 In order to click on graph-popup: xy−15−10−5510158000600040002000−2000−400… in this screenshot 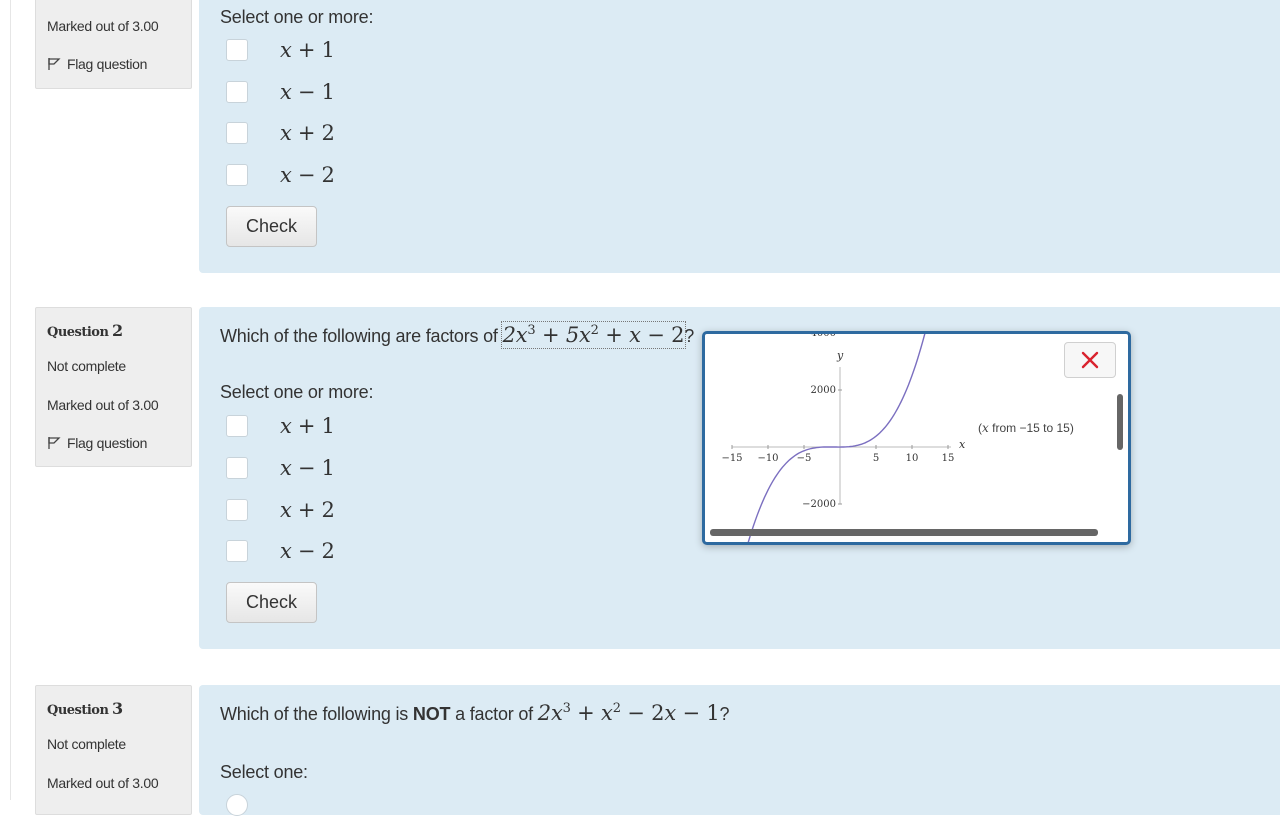, I will do `click(916, 438)`.